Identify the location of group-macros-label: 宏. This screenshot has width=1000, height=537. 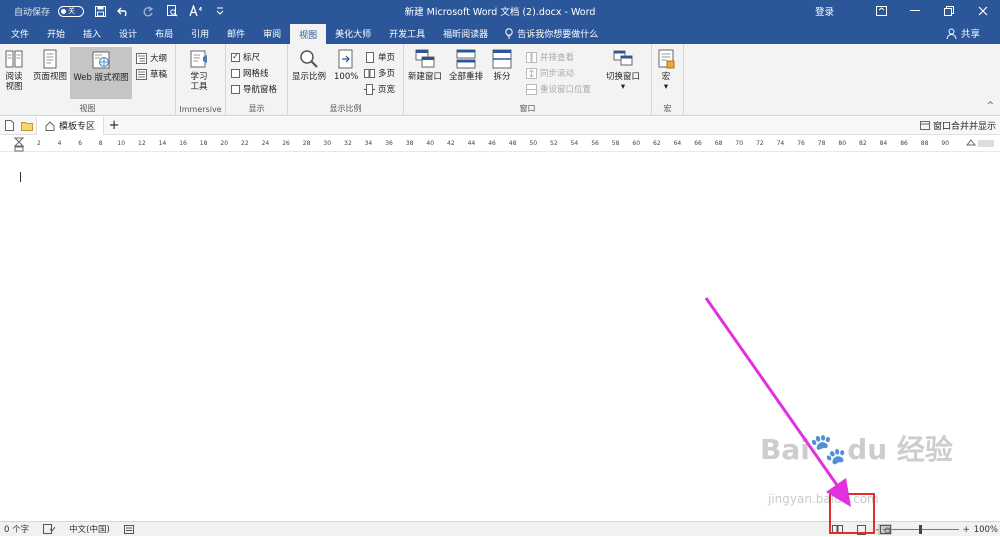
(667, 108).